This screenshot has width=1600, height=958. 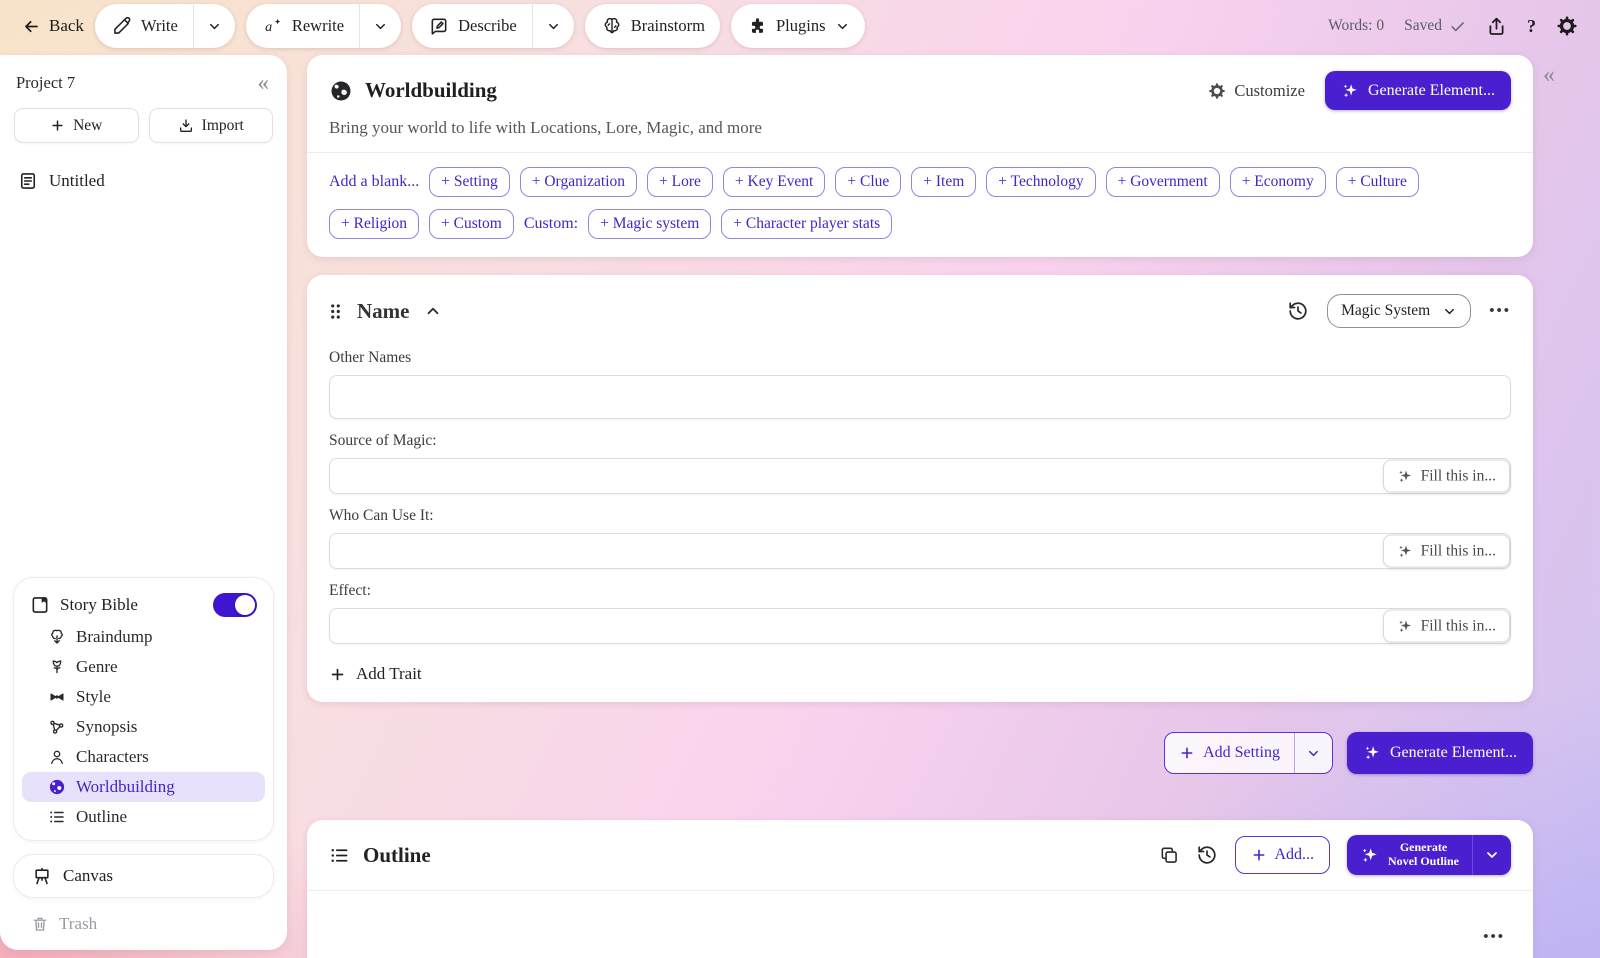 What do you see at coordinates (210, 125) in the screenshot?
I see `import-button: Import` at bounding box center [210, 125].